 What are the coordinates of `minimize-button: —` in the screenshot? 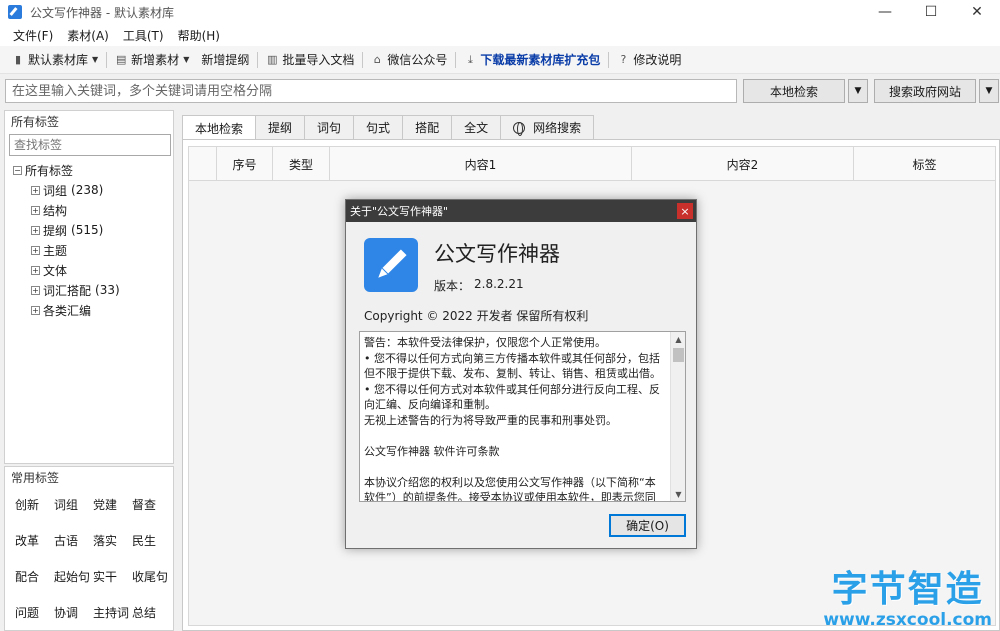 It's located at (885, 12).